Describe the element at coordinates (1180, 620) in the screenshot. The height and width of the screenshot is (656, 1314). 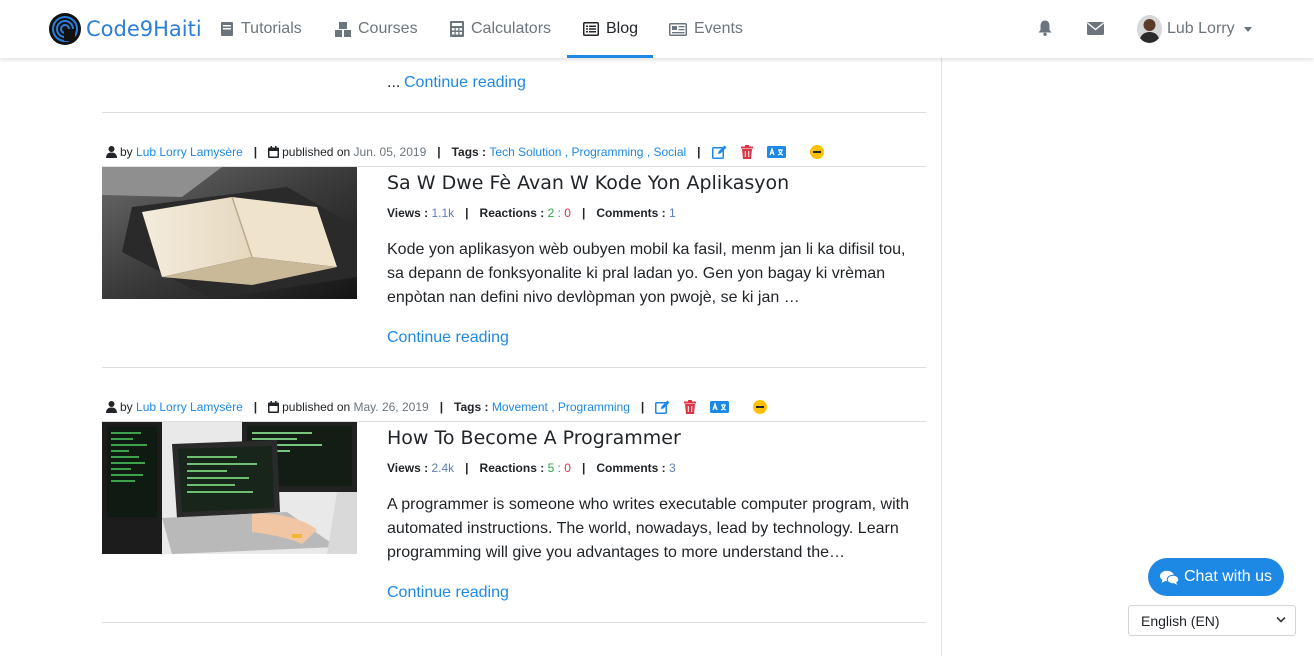
I see `language-selected: English (EN)` at that location.